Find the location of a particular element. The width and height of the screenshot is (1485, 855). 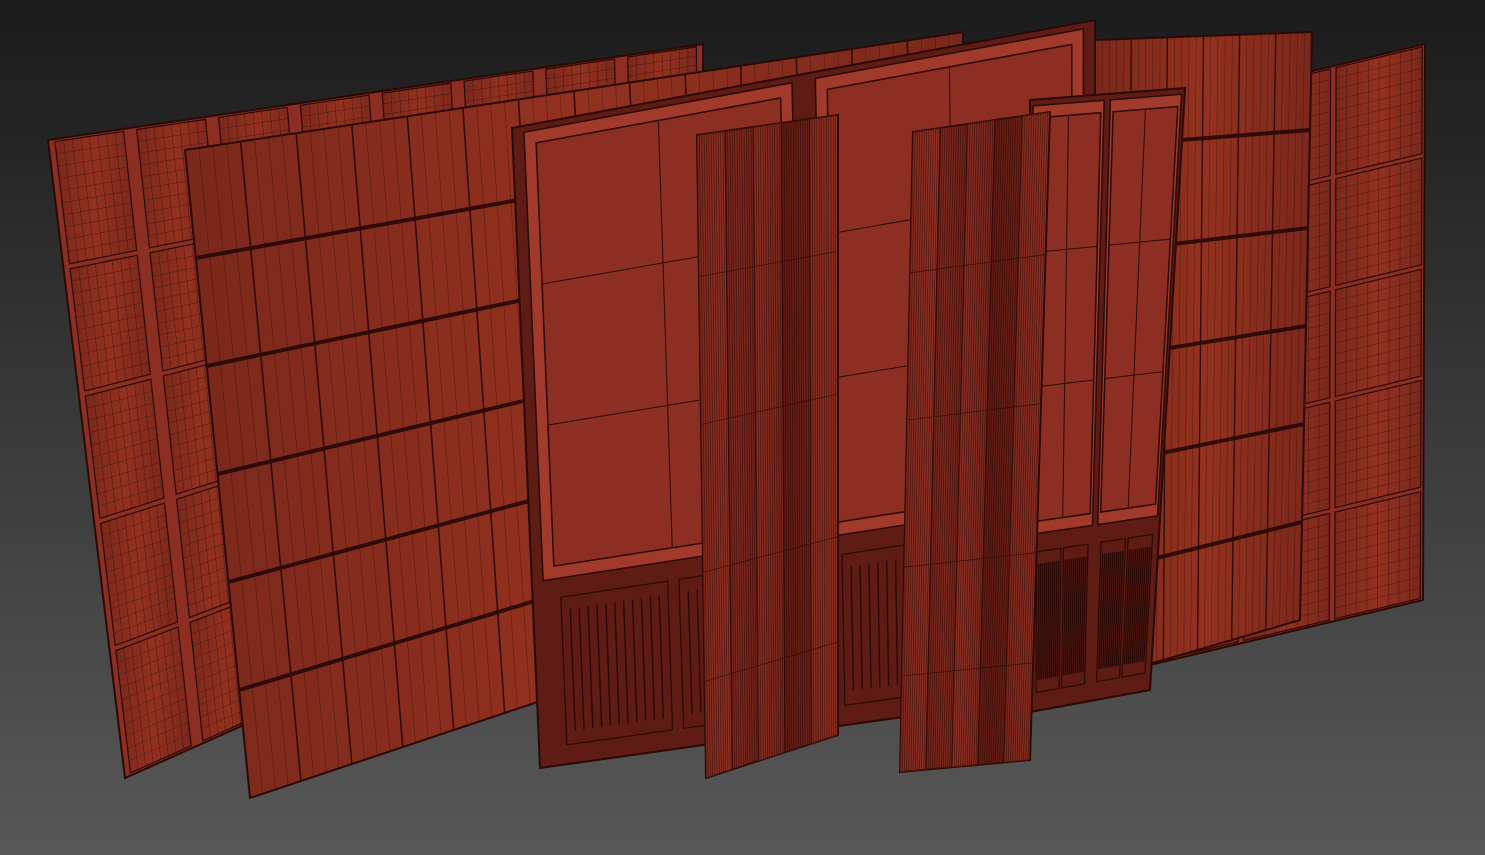

right-curtain is located at coordinates (975, 442).